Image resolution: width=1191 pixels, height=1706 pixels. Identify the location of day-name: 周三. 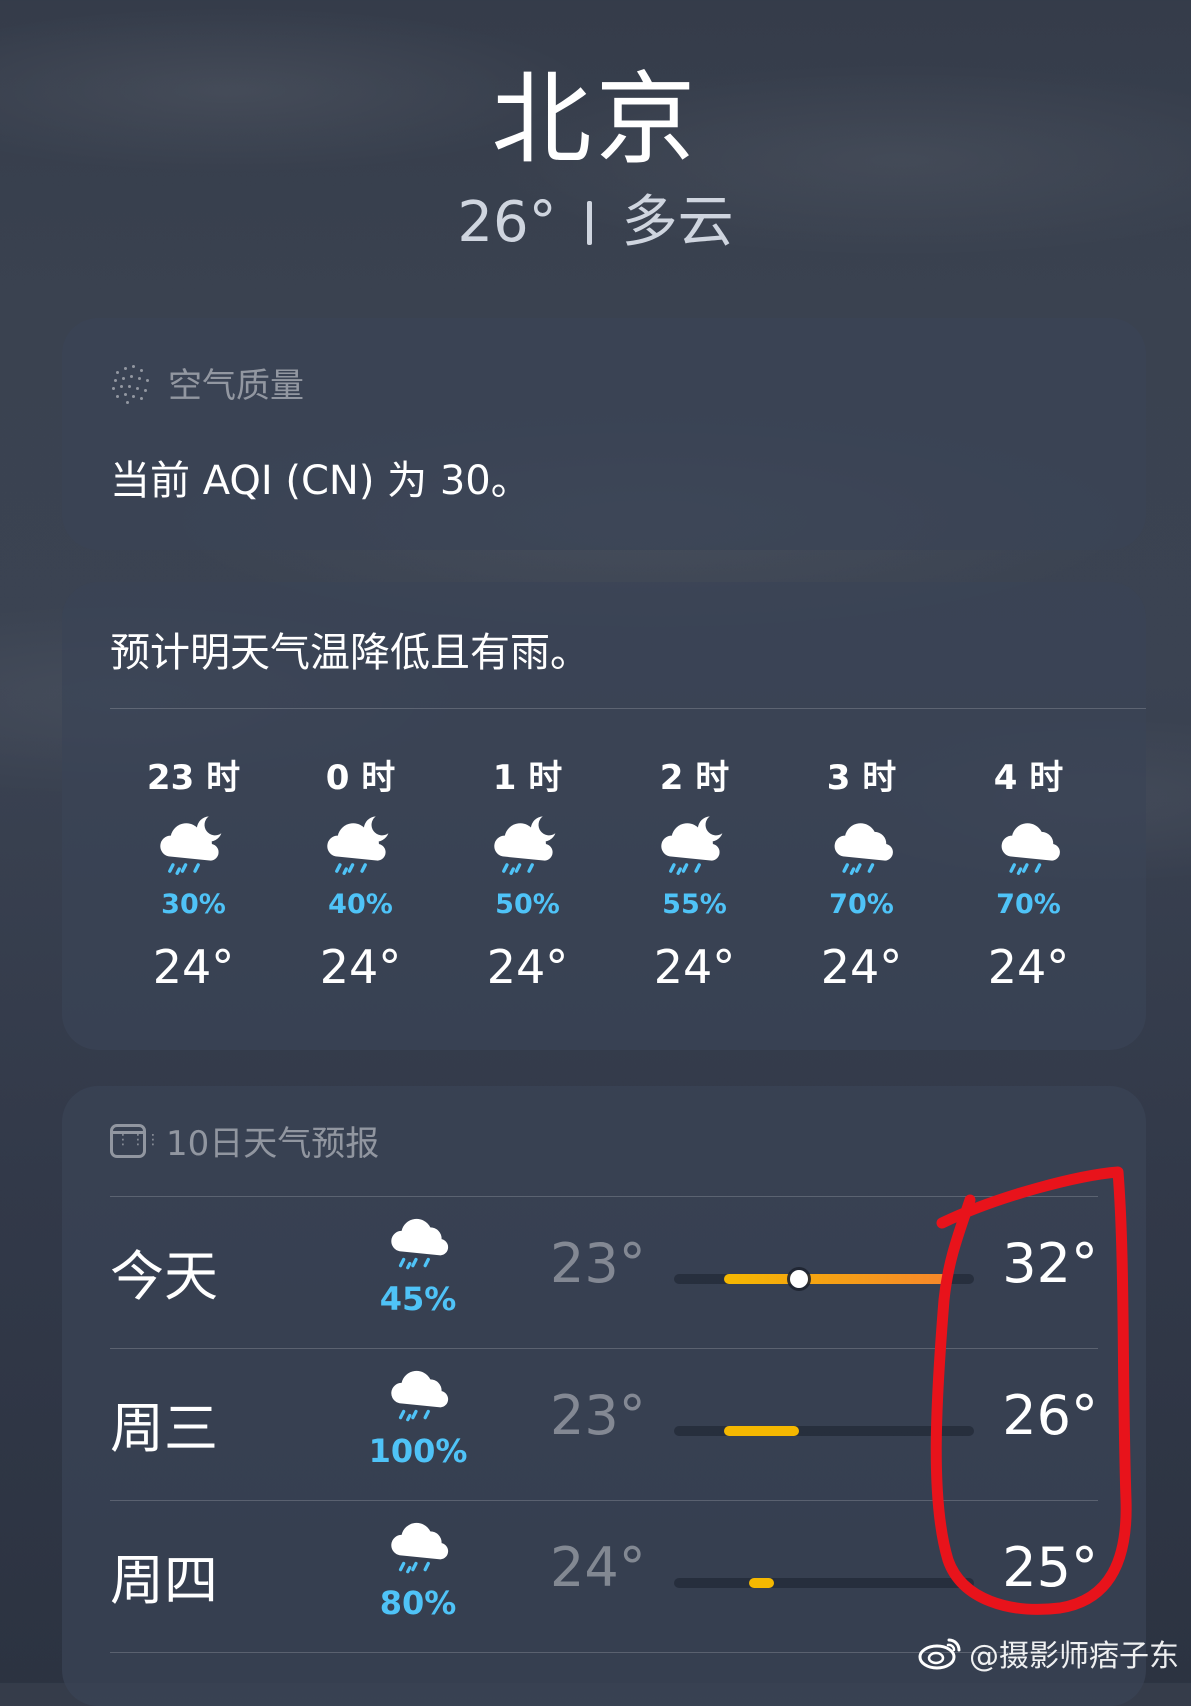
(164, 1428).